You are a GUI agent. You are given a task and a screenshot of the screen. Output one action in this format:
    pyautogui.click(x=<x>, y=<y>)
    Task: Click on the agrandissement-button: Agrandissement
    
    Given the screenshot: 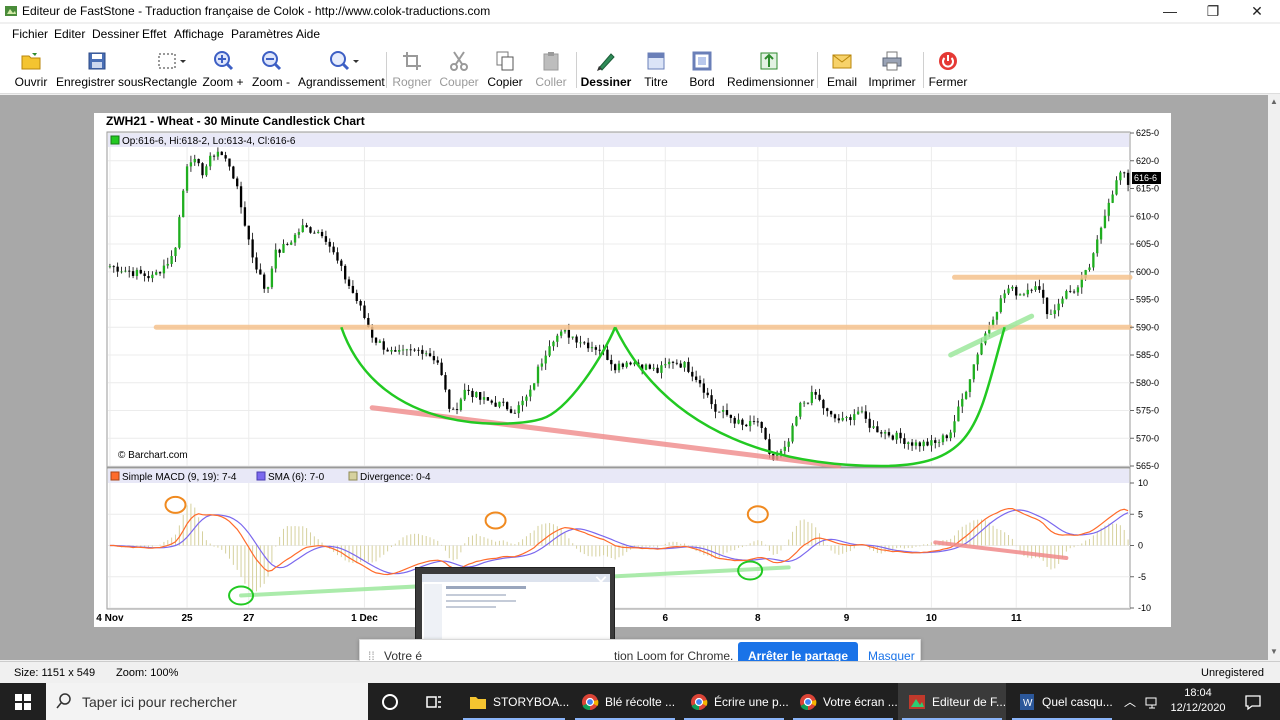 What is the action you would take?
    pyautogui.click(x=341, y=70)
    